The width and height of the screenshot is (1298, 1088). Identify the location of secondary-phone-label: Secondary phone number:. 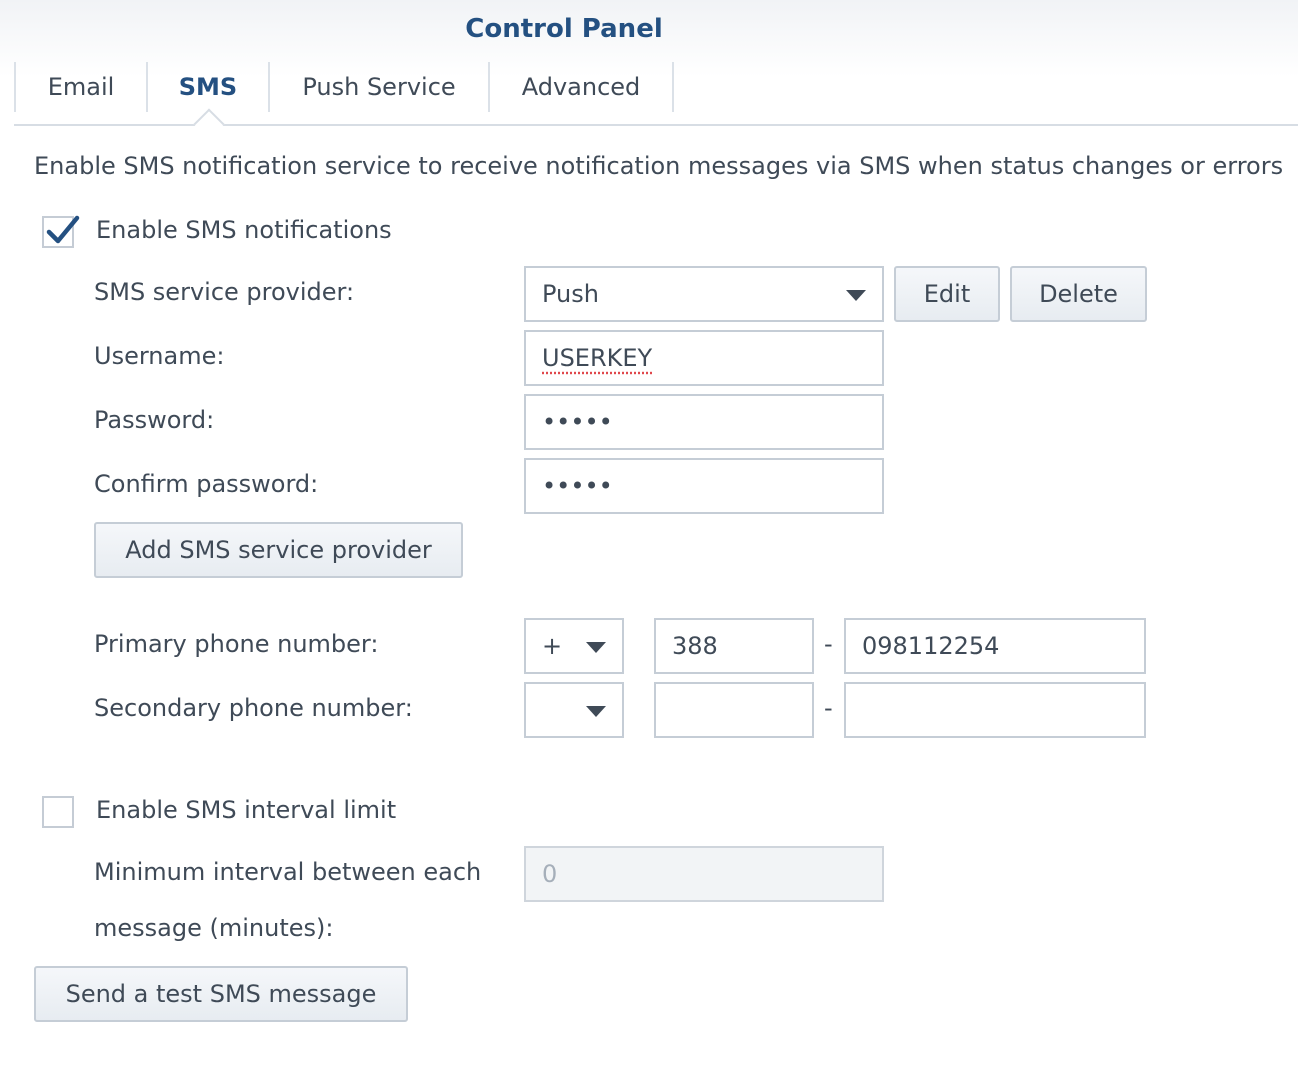
(253, 708).